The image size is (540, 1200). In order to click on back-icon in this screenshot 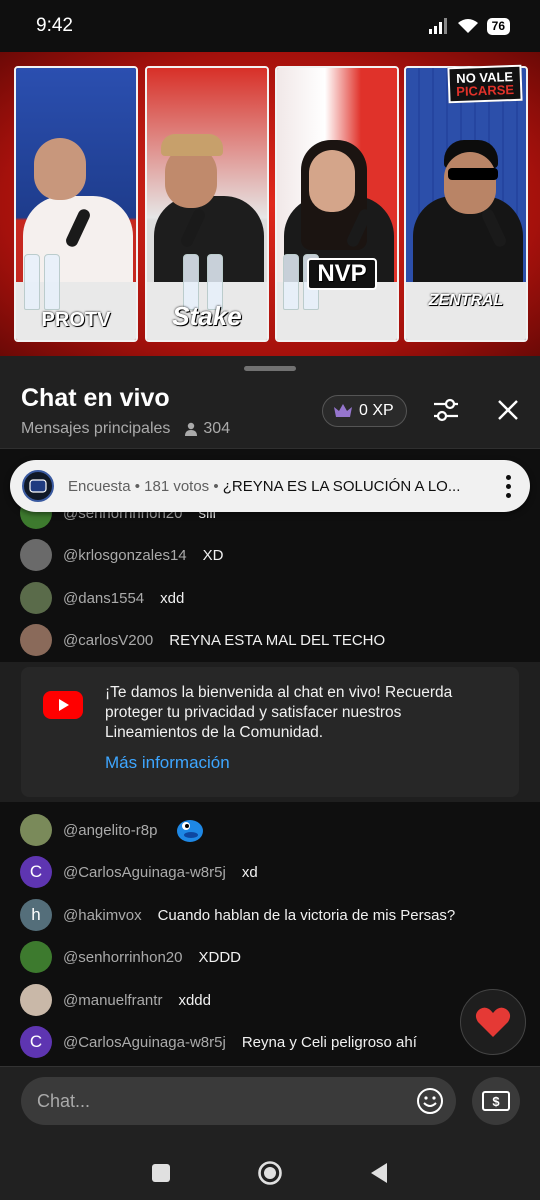, I will do `click(379, 1173)`.